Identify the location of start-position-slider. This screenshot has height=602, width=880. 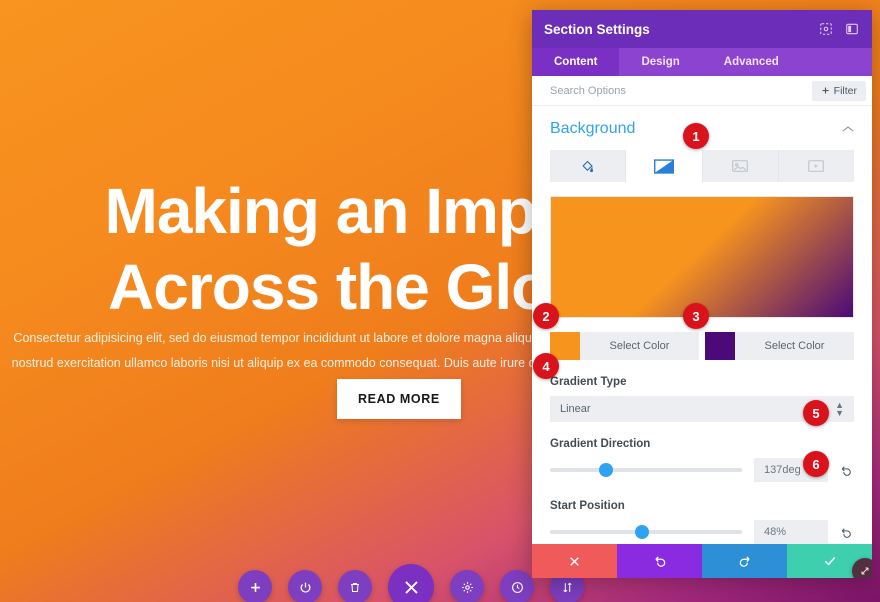
(646, 532).